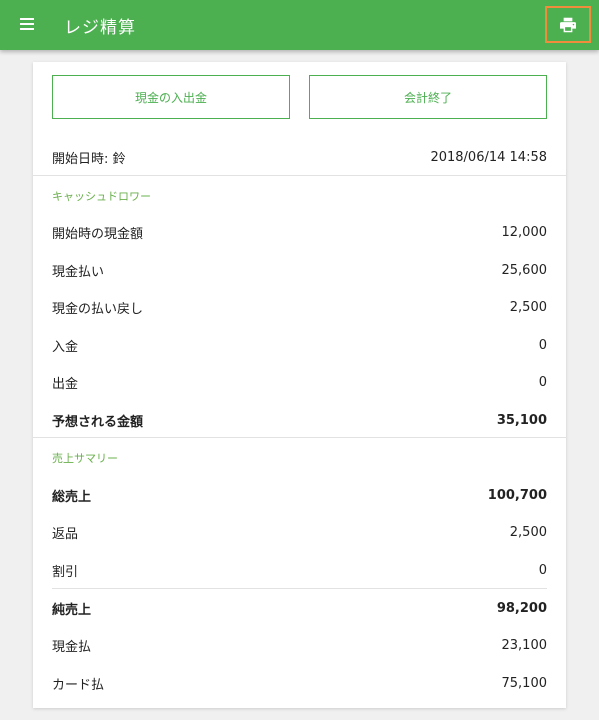 The image size is (599, 720). I want to click on cash-in-out-button: 現金の入出金, so click(171, 97).